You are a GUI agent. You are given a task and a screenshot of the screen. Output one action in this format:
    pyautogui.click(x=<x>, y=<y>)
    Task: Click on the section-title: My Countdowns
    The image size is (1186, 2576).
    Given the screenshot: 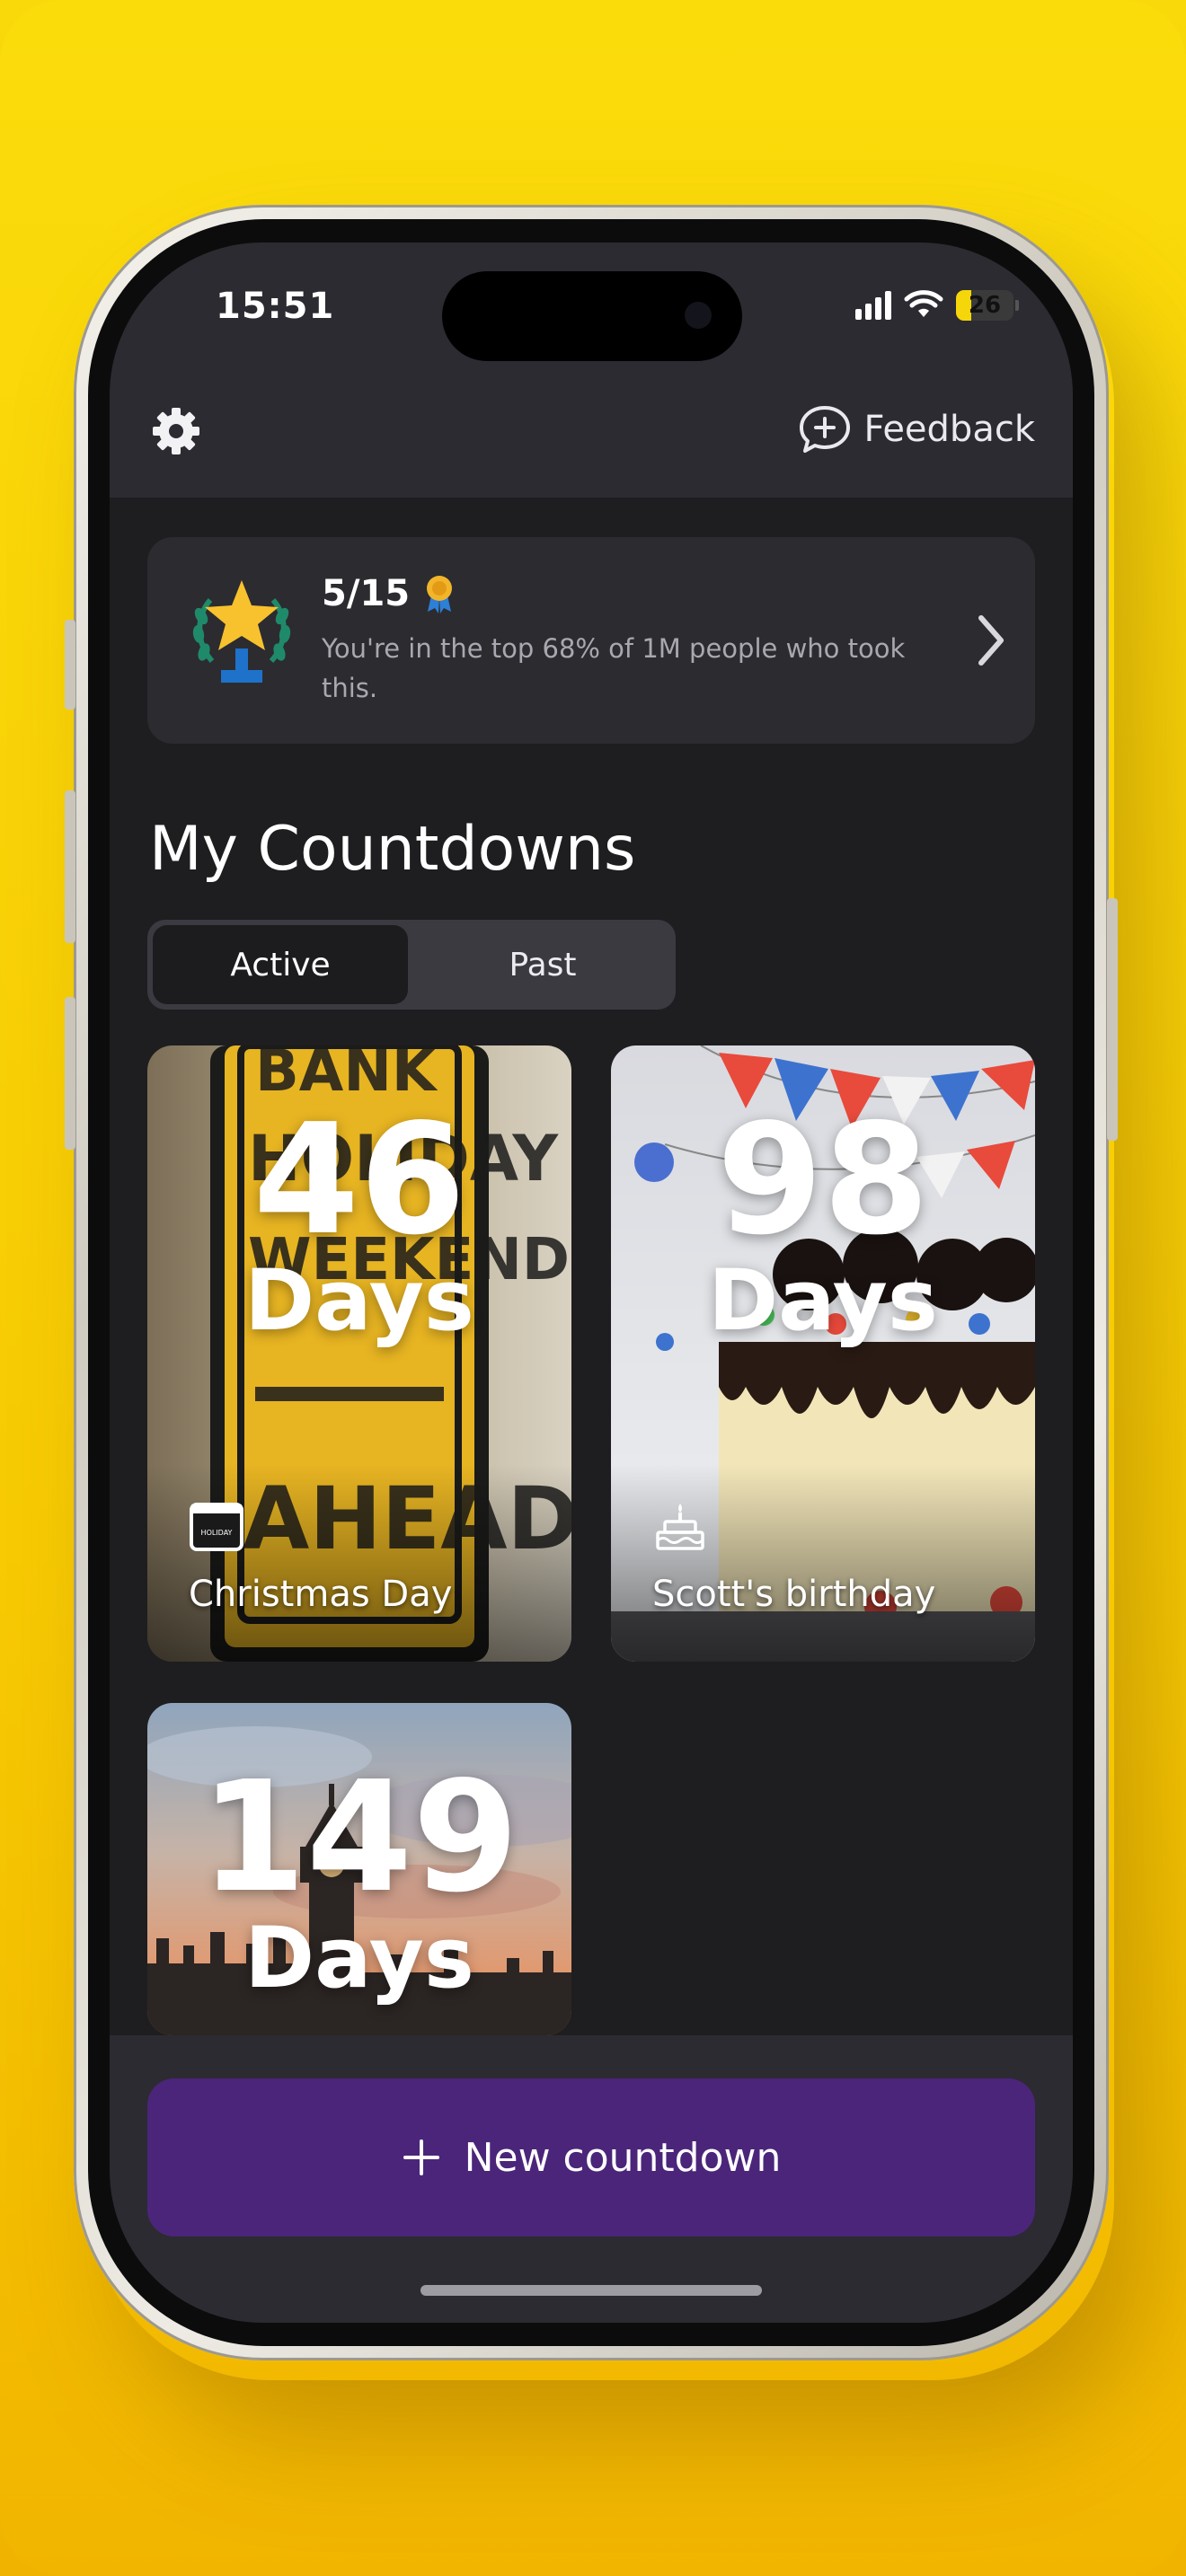 What is the action you would take?
    pyautogui.click(x=392, y=849)
    